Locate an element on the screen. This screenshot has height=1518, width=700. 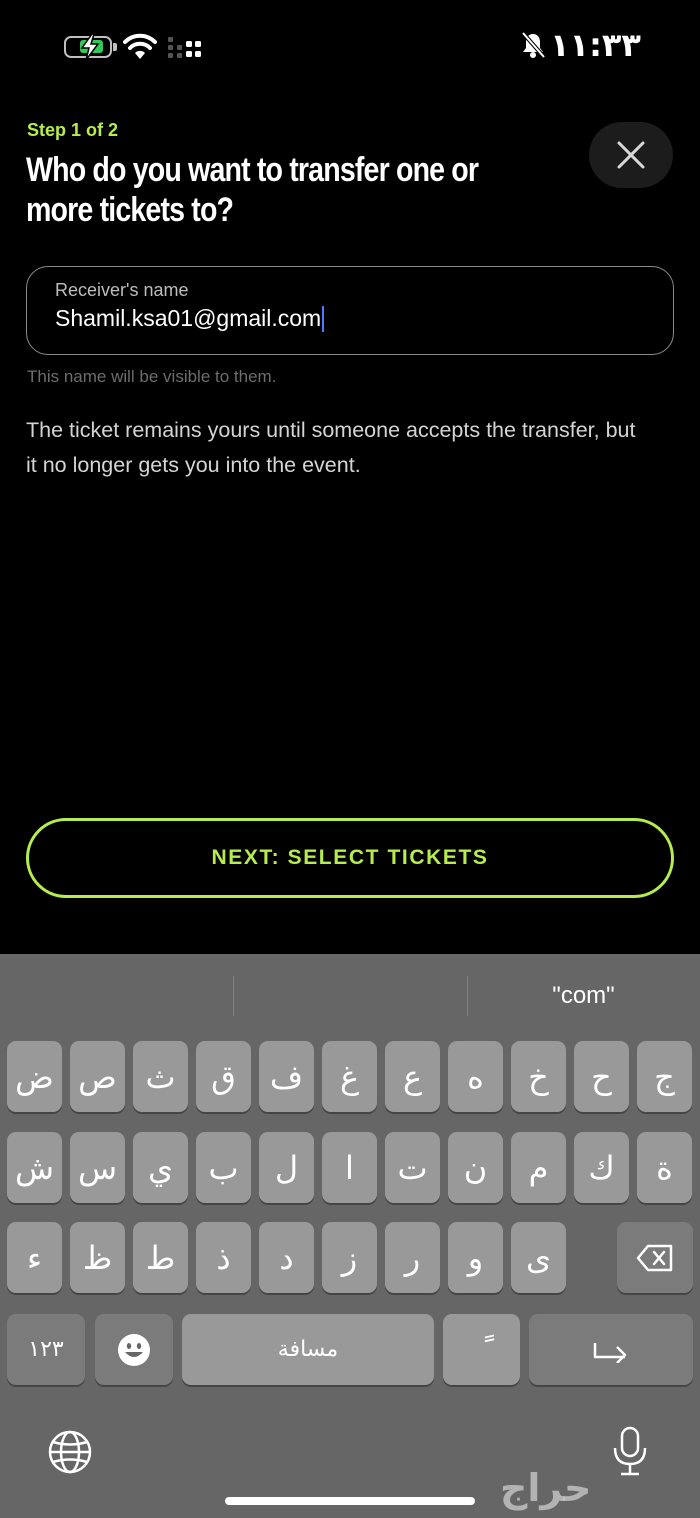
delete-key is located at coordinates (655, 1257).